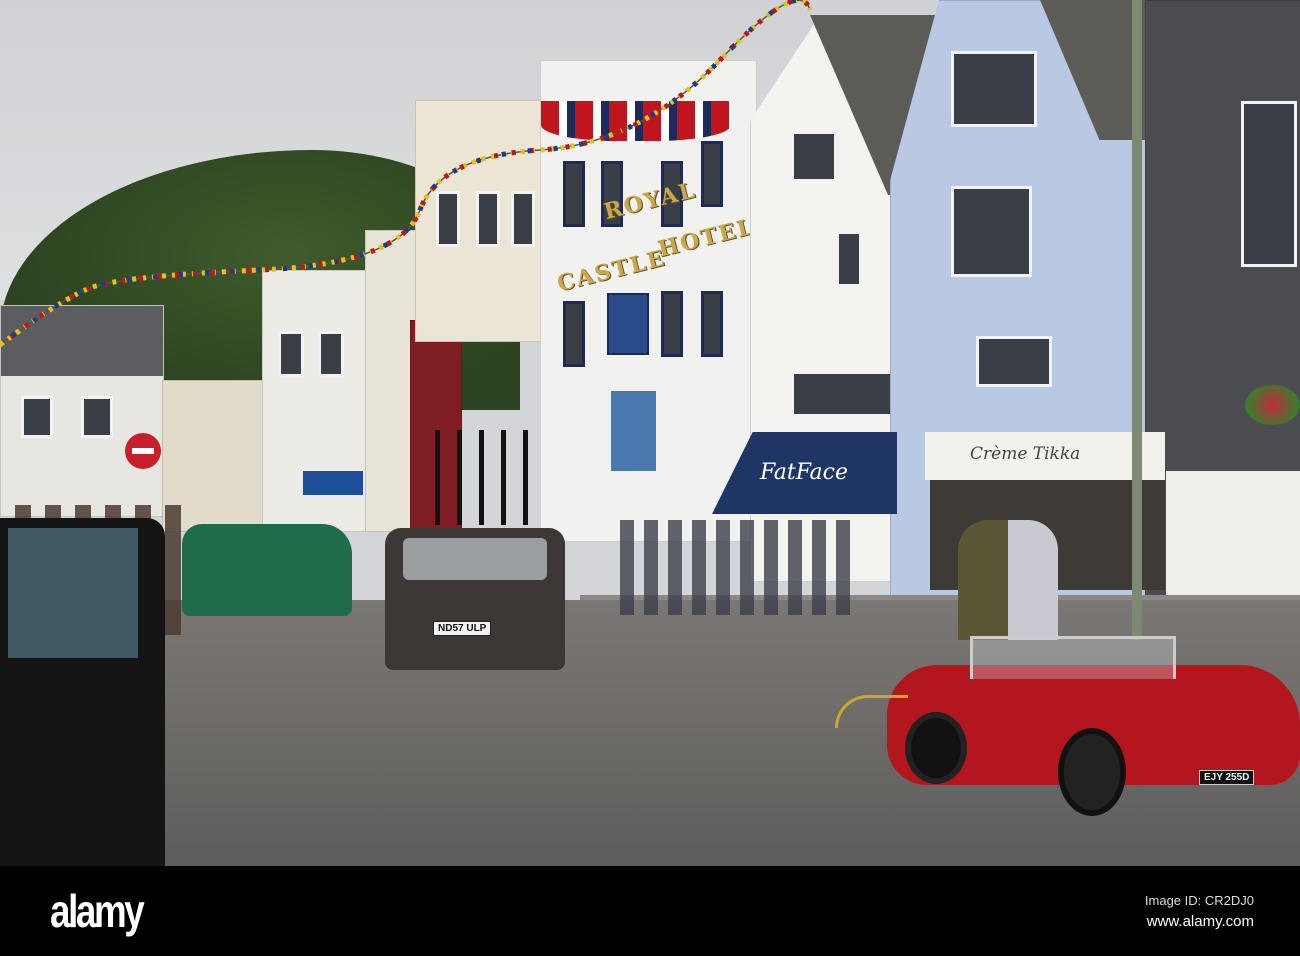 Image resolution: width=1300 pixels, height=956 pixels. What do you see at coordinates (1200, 921) in the screenshot?
I see `alamy-url: www.alamy.com` at bounding box center [1200, 921].